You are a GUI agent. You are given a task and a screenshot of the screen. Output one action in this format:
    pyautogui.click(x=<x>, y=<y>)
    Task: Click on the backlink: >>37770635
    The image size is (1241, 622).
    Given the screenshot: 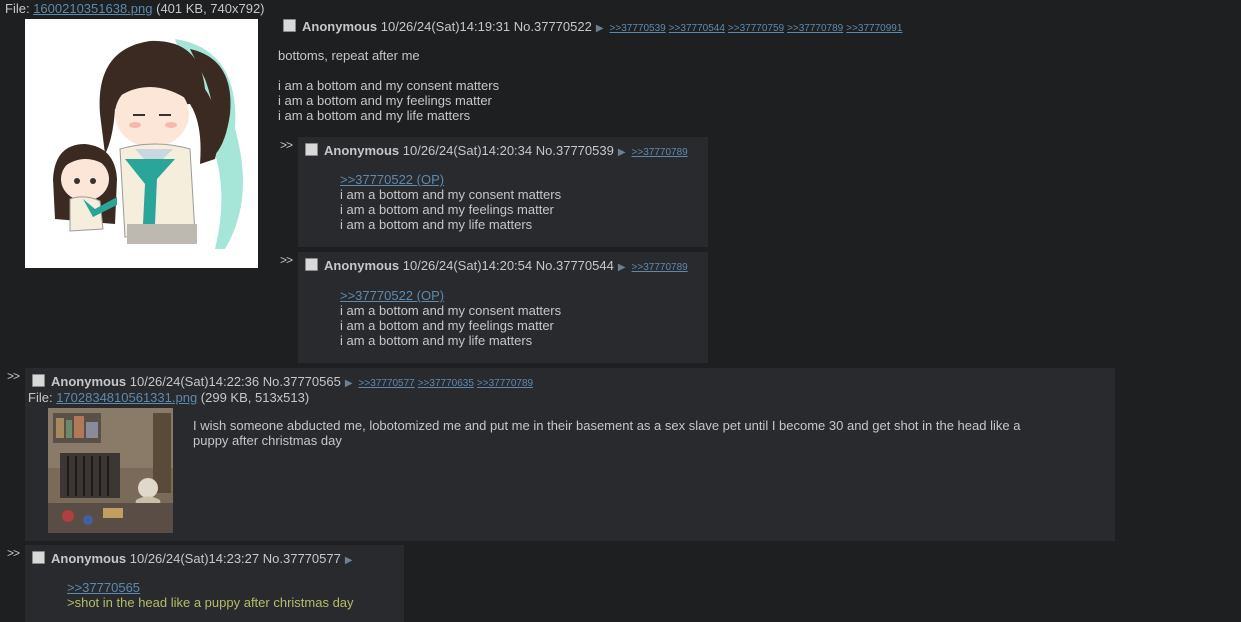 What is the action you would take?
    pyautogui.click(x=446, y=383)
    